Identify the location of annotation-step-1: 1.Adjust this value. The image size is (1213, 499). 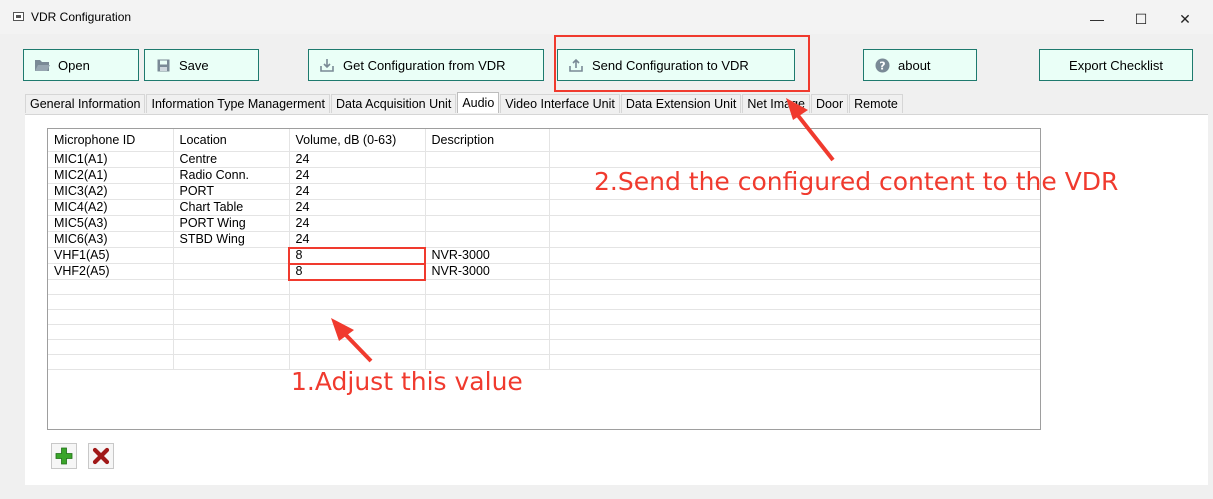
(407, 381).